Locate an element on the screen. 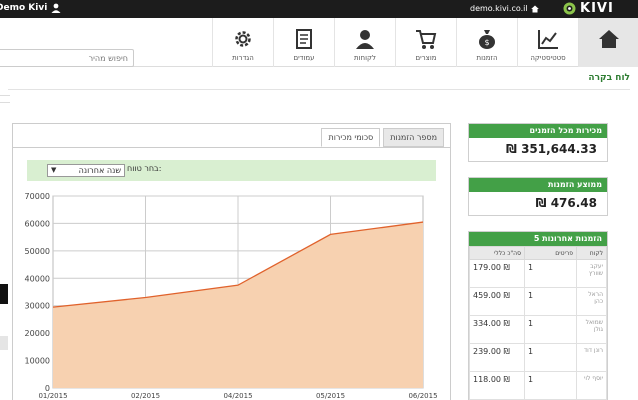 Image resolution: width=638 pixels, height=400 pixels. top-bar: Demo Kivi demo.kivi.co.il KIVI is located at coordinates (319, 9).